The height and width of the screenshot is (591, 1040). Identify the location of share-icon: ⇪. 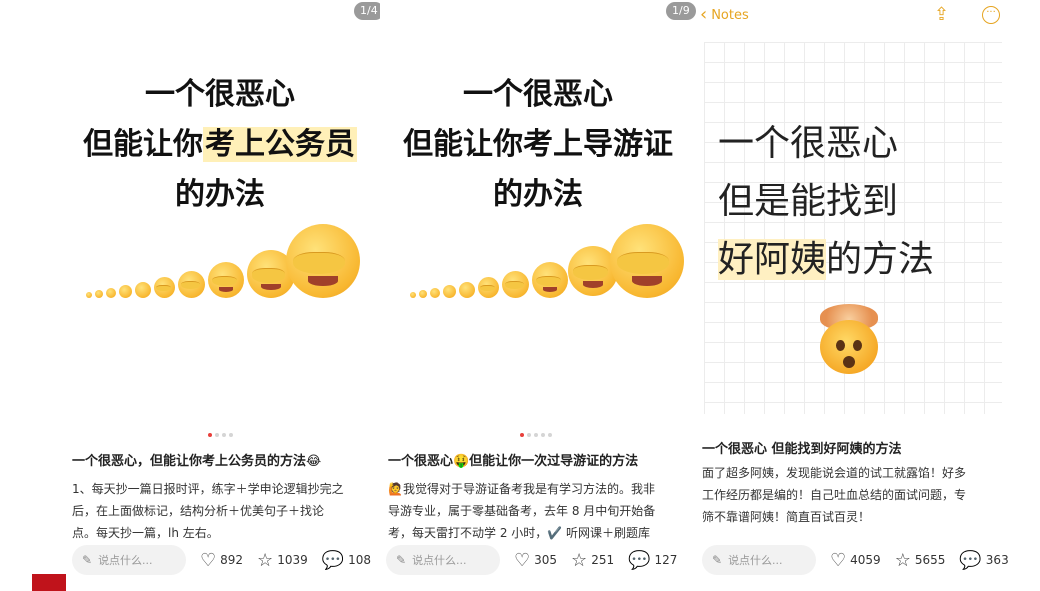
(941, 14).